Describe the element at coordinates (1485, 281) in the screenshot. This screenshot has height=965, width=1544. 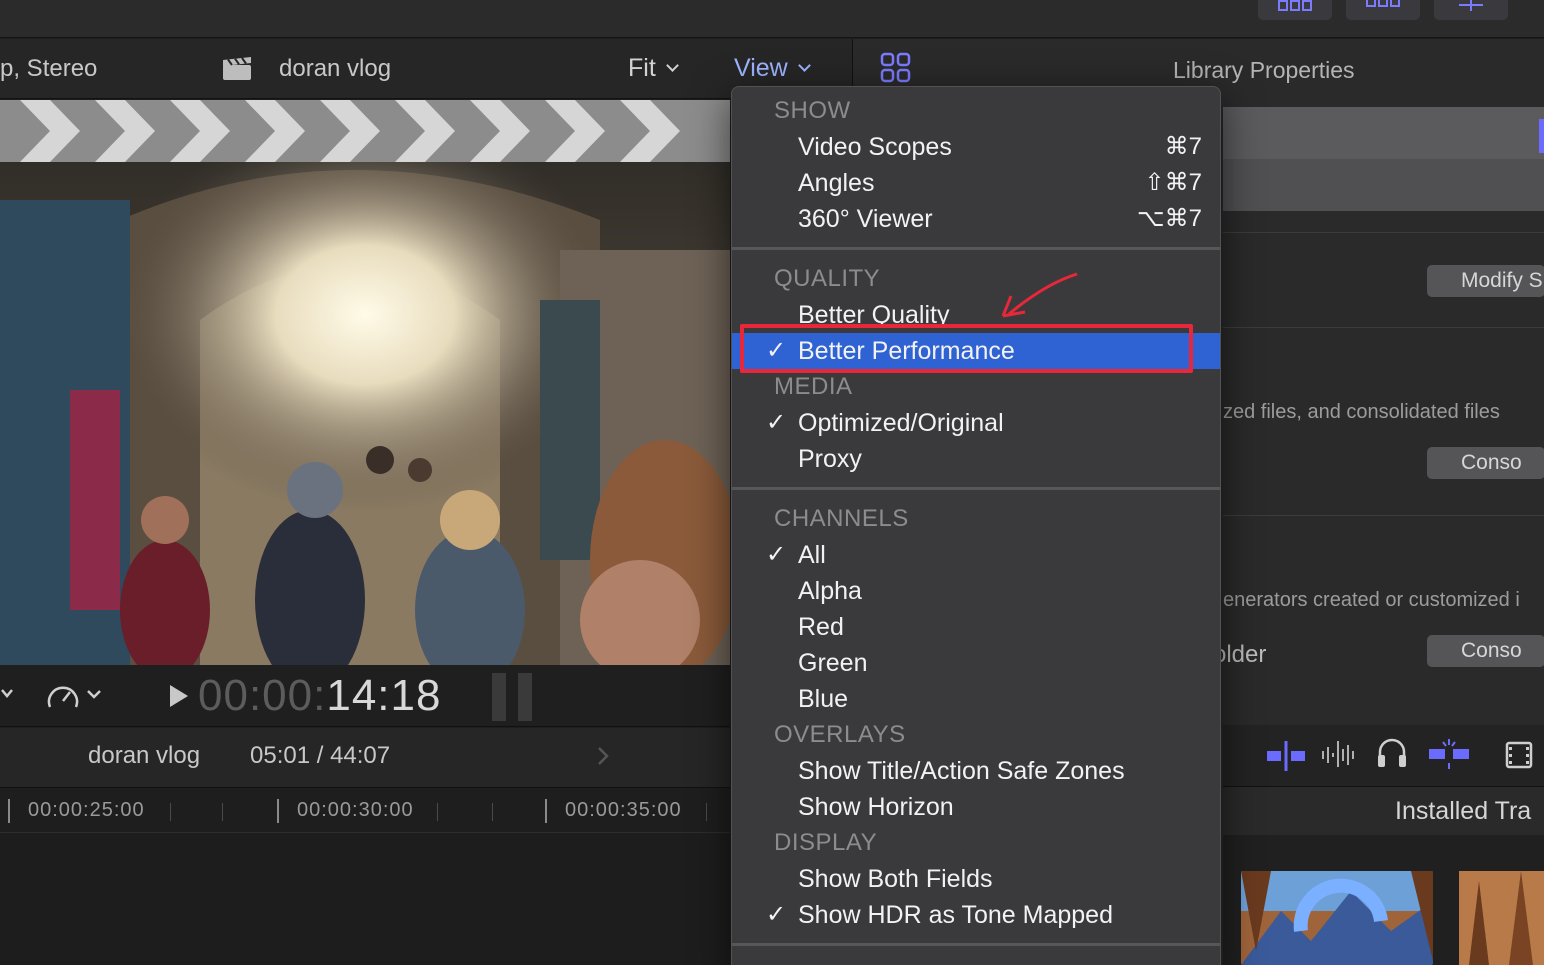
I see `modify-settings-button: Modify S` at that location.